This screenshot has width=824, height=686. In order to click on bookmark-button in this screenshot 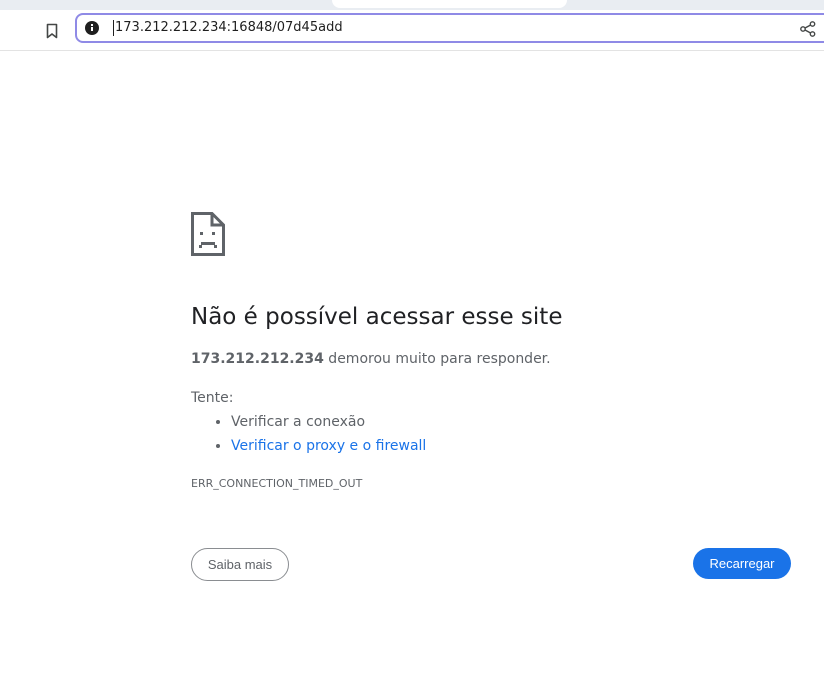, I will do `click(52, 31)`.